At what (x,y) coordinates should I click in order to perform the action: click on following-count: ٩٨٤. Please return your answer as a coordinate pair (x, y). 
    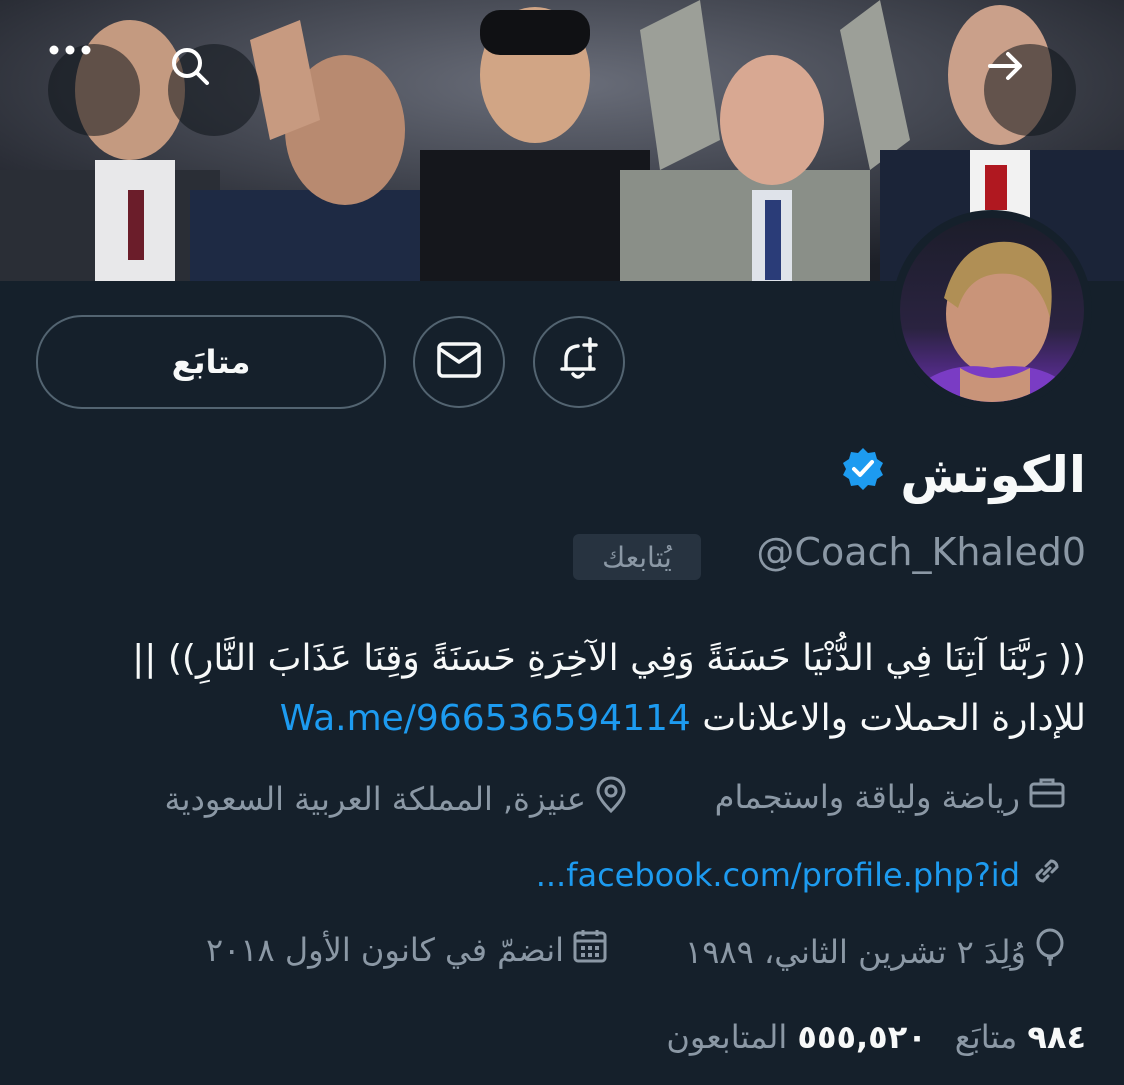
    Looking at the image, I should click on (1056, 1037).